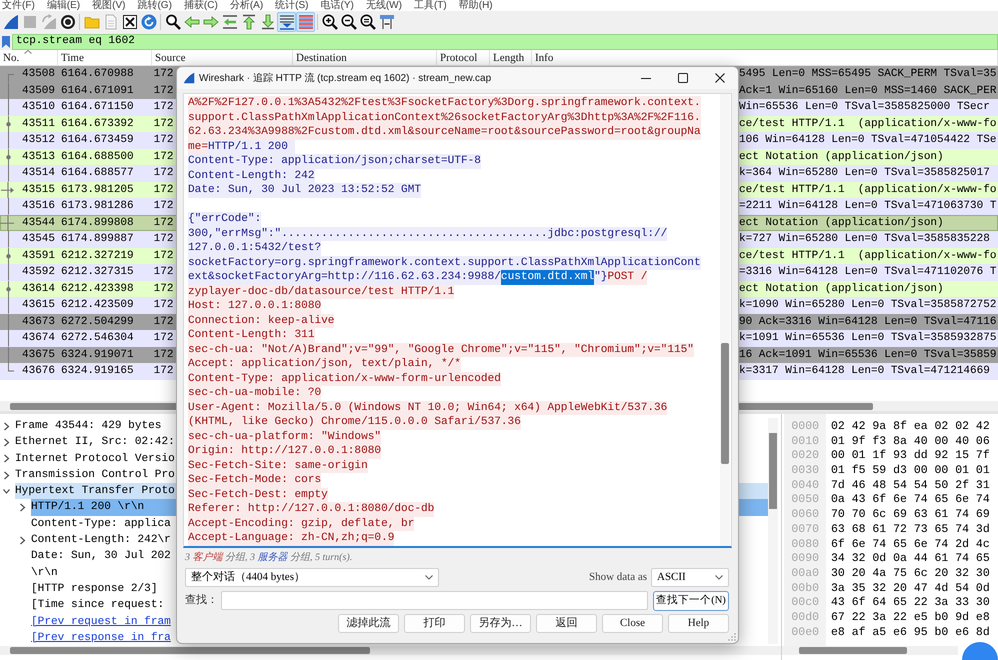 Image resolution: width=998 pixels, height=660 pixels. What do you see at coordinates (867, 338) in the screenshot?
I see `packet-info: k=1091 Win=65536 Len=0 TSval=3585932875` at bounding box center [867, 338].